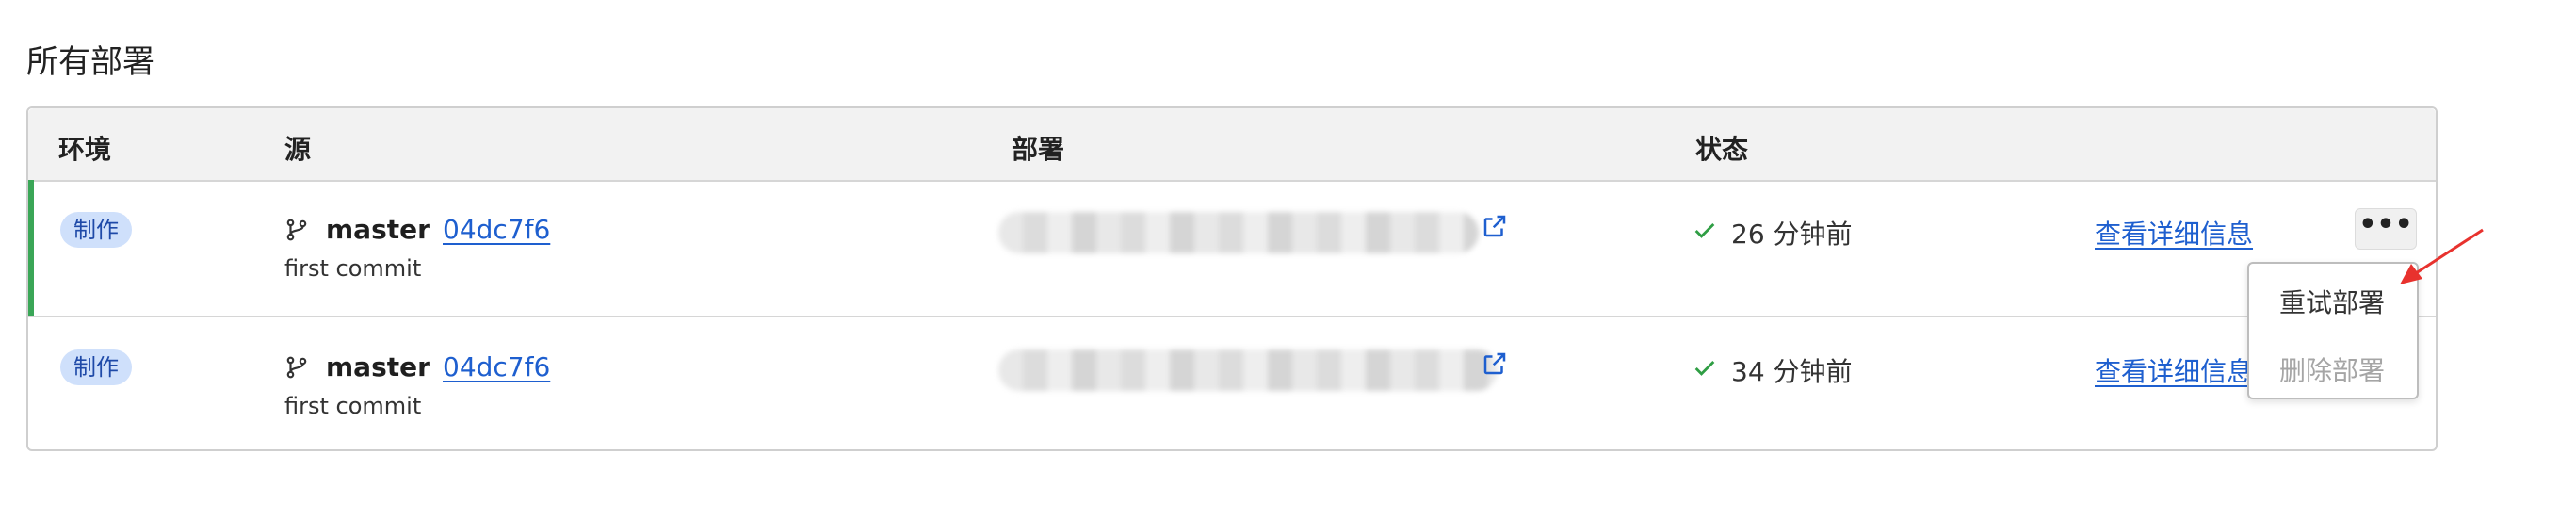  Describe the element at coordinates (1792, 234) in the screenshot. I see `status-time: 26 分钟前` at that location.